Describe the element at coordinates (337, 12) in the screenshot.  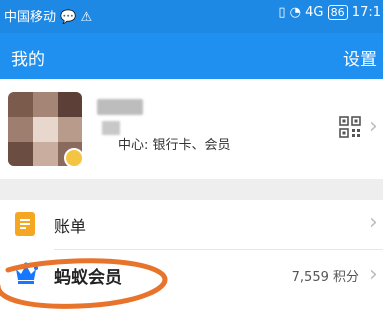
I see `battery-icon: 86` at that location.